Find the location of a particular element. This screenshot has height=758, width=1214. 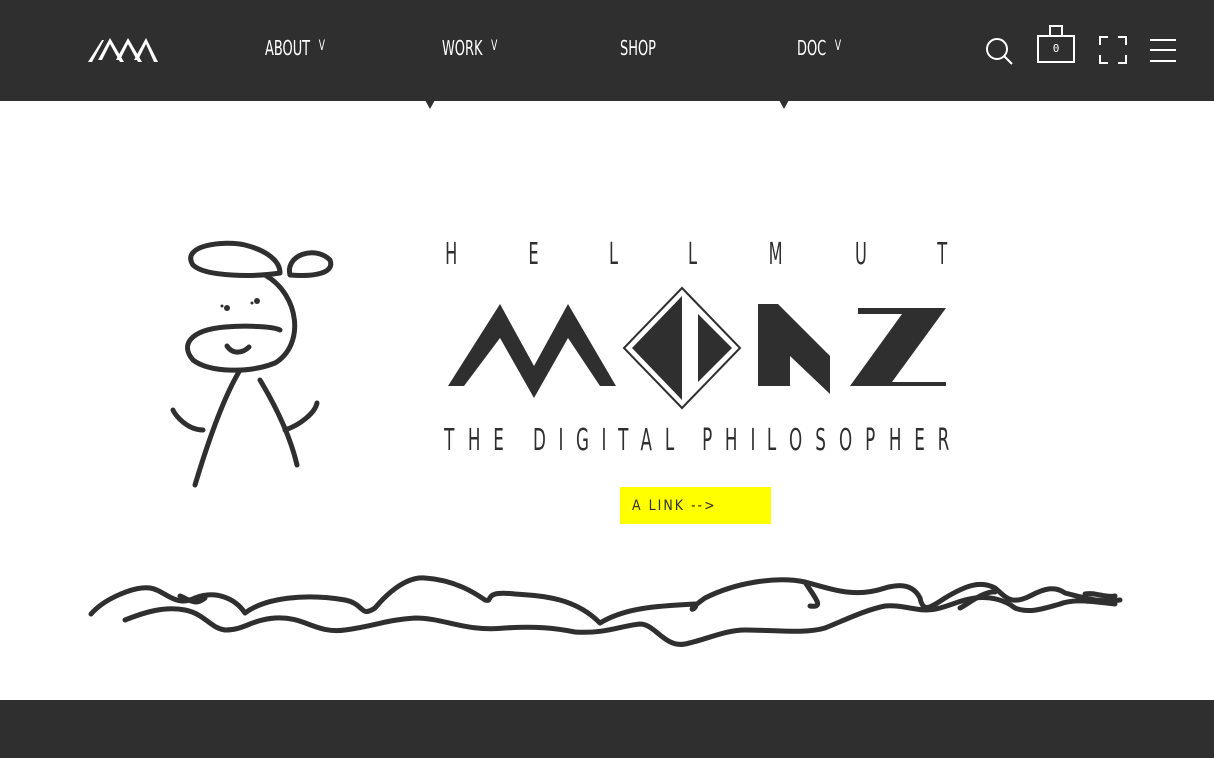

footer-bar is located at coordinates (607, 729).